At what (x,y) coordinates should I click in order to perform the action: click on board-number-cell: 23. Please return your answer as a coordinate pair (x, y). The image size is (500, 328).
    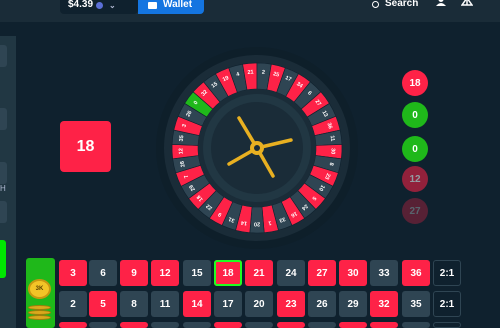
    Looking at the image, I should click on (291, 304).